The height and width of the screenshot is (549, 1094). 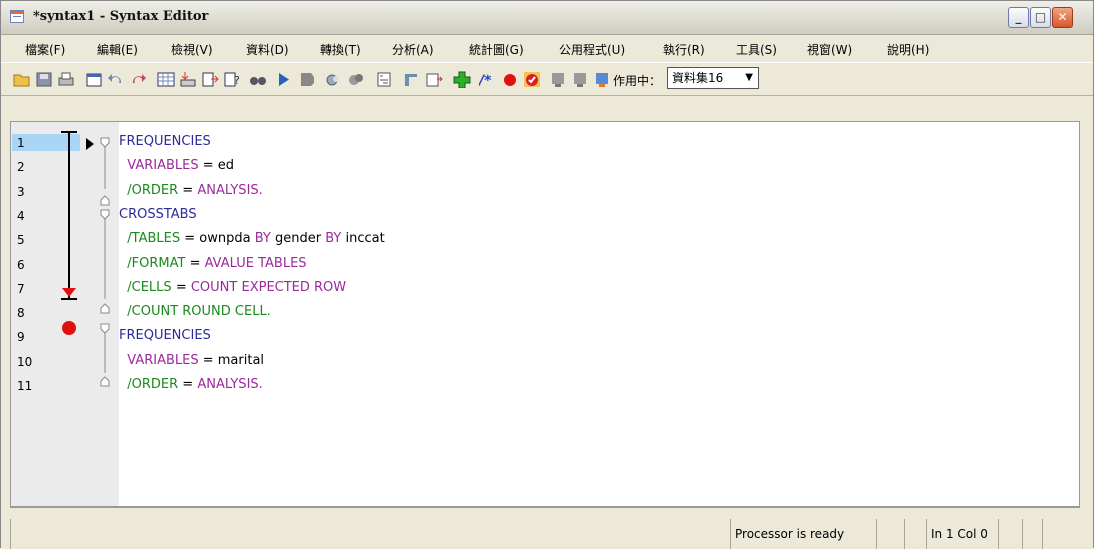 What do you see at coordinates (384, 79) in the screenshot?
I see `bookmark-icon` at bounding box center [384, 79].